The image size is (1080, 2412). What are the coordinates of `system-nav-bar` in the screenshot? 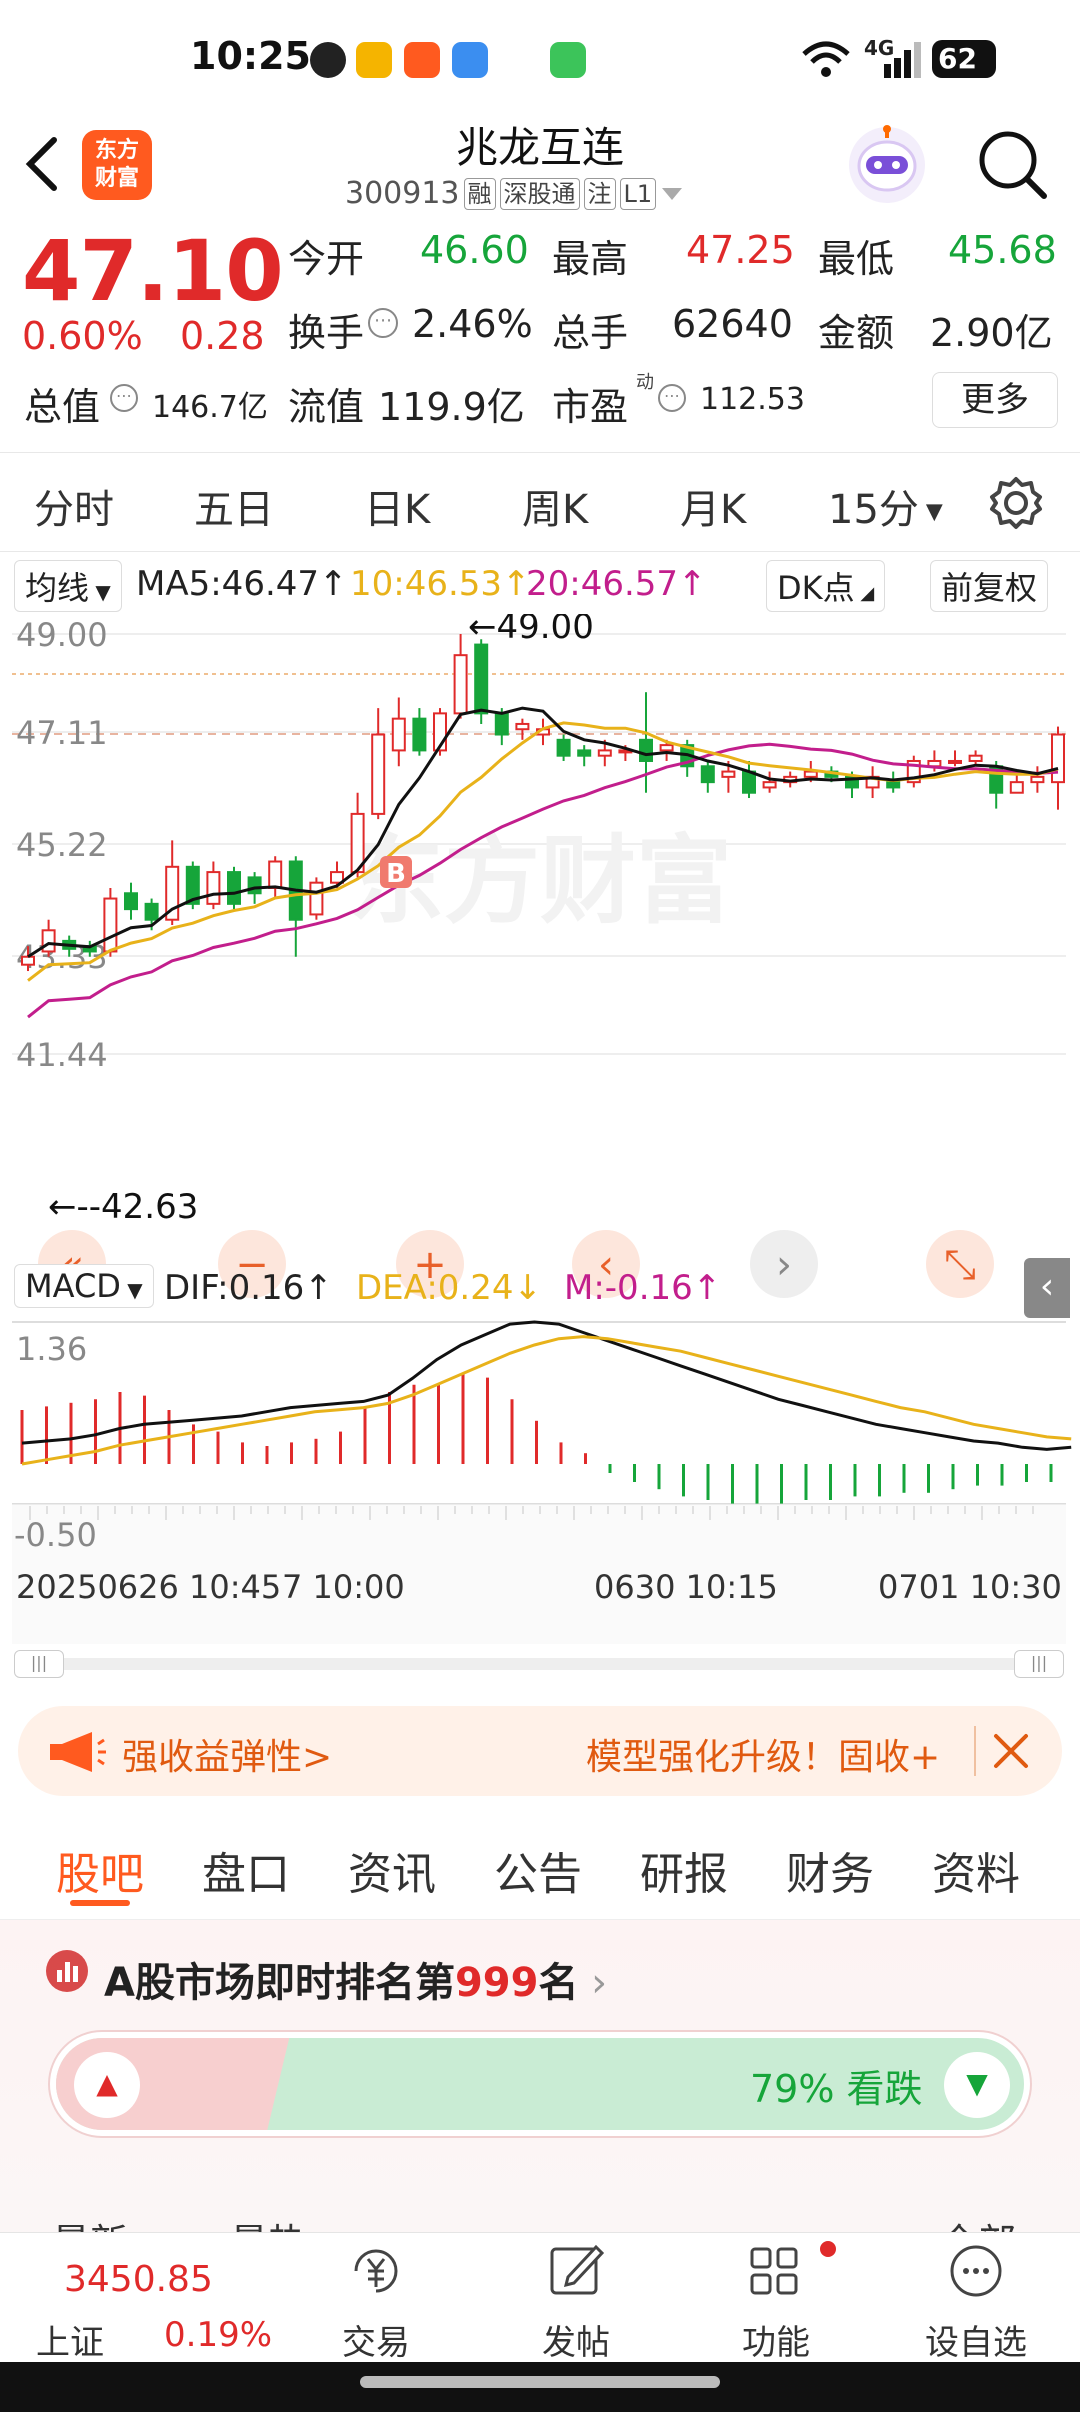 It's located at (540, 2387).